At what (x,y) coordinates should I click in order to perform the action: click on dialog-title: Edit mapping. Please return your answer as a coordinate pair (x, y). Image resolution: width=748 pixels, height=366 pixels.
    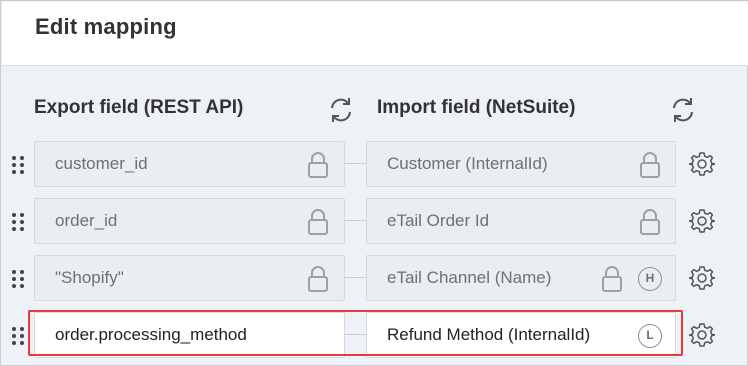
    Looking at the image, I should click on (106, 26).